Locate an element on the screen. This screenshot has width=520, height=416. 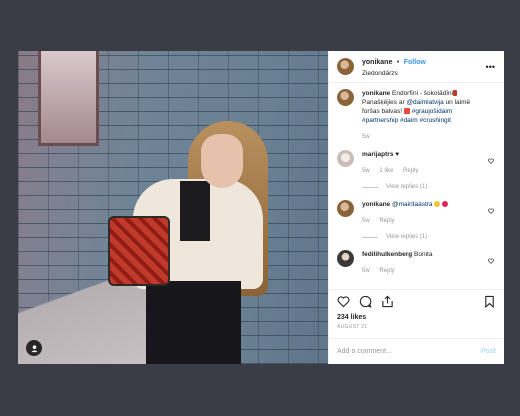
comment-meta: 5w is located at coordinates (424, 137).